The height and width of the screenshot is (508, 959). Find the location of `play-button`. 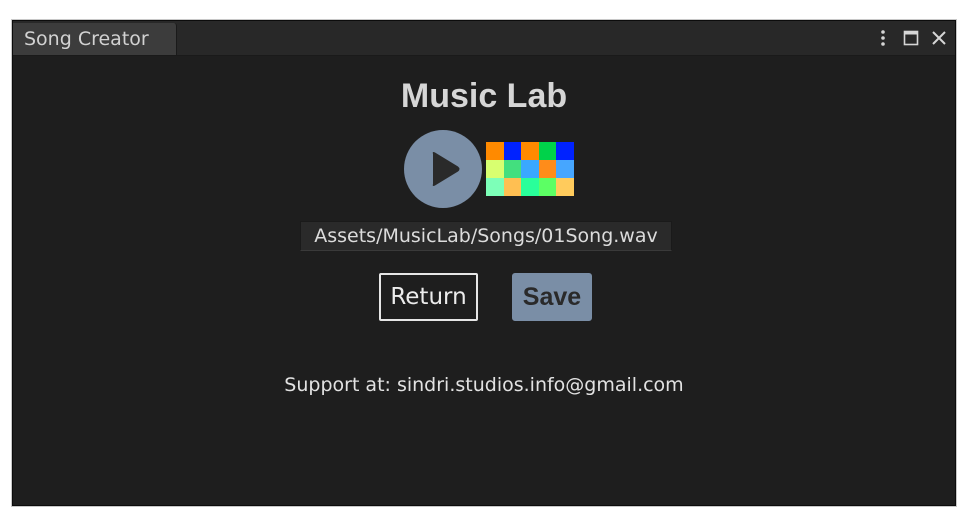

play-button is located at coordinates (443, 169).